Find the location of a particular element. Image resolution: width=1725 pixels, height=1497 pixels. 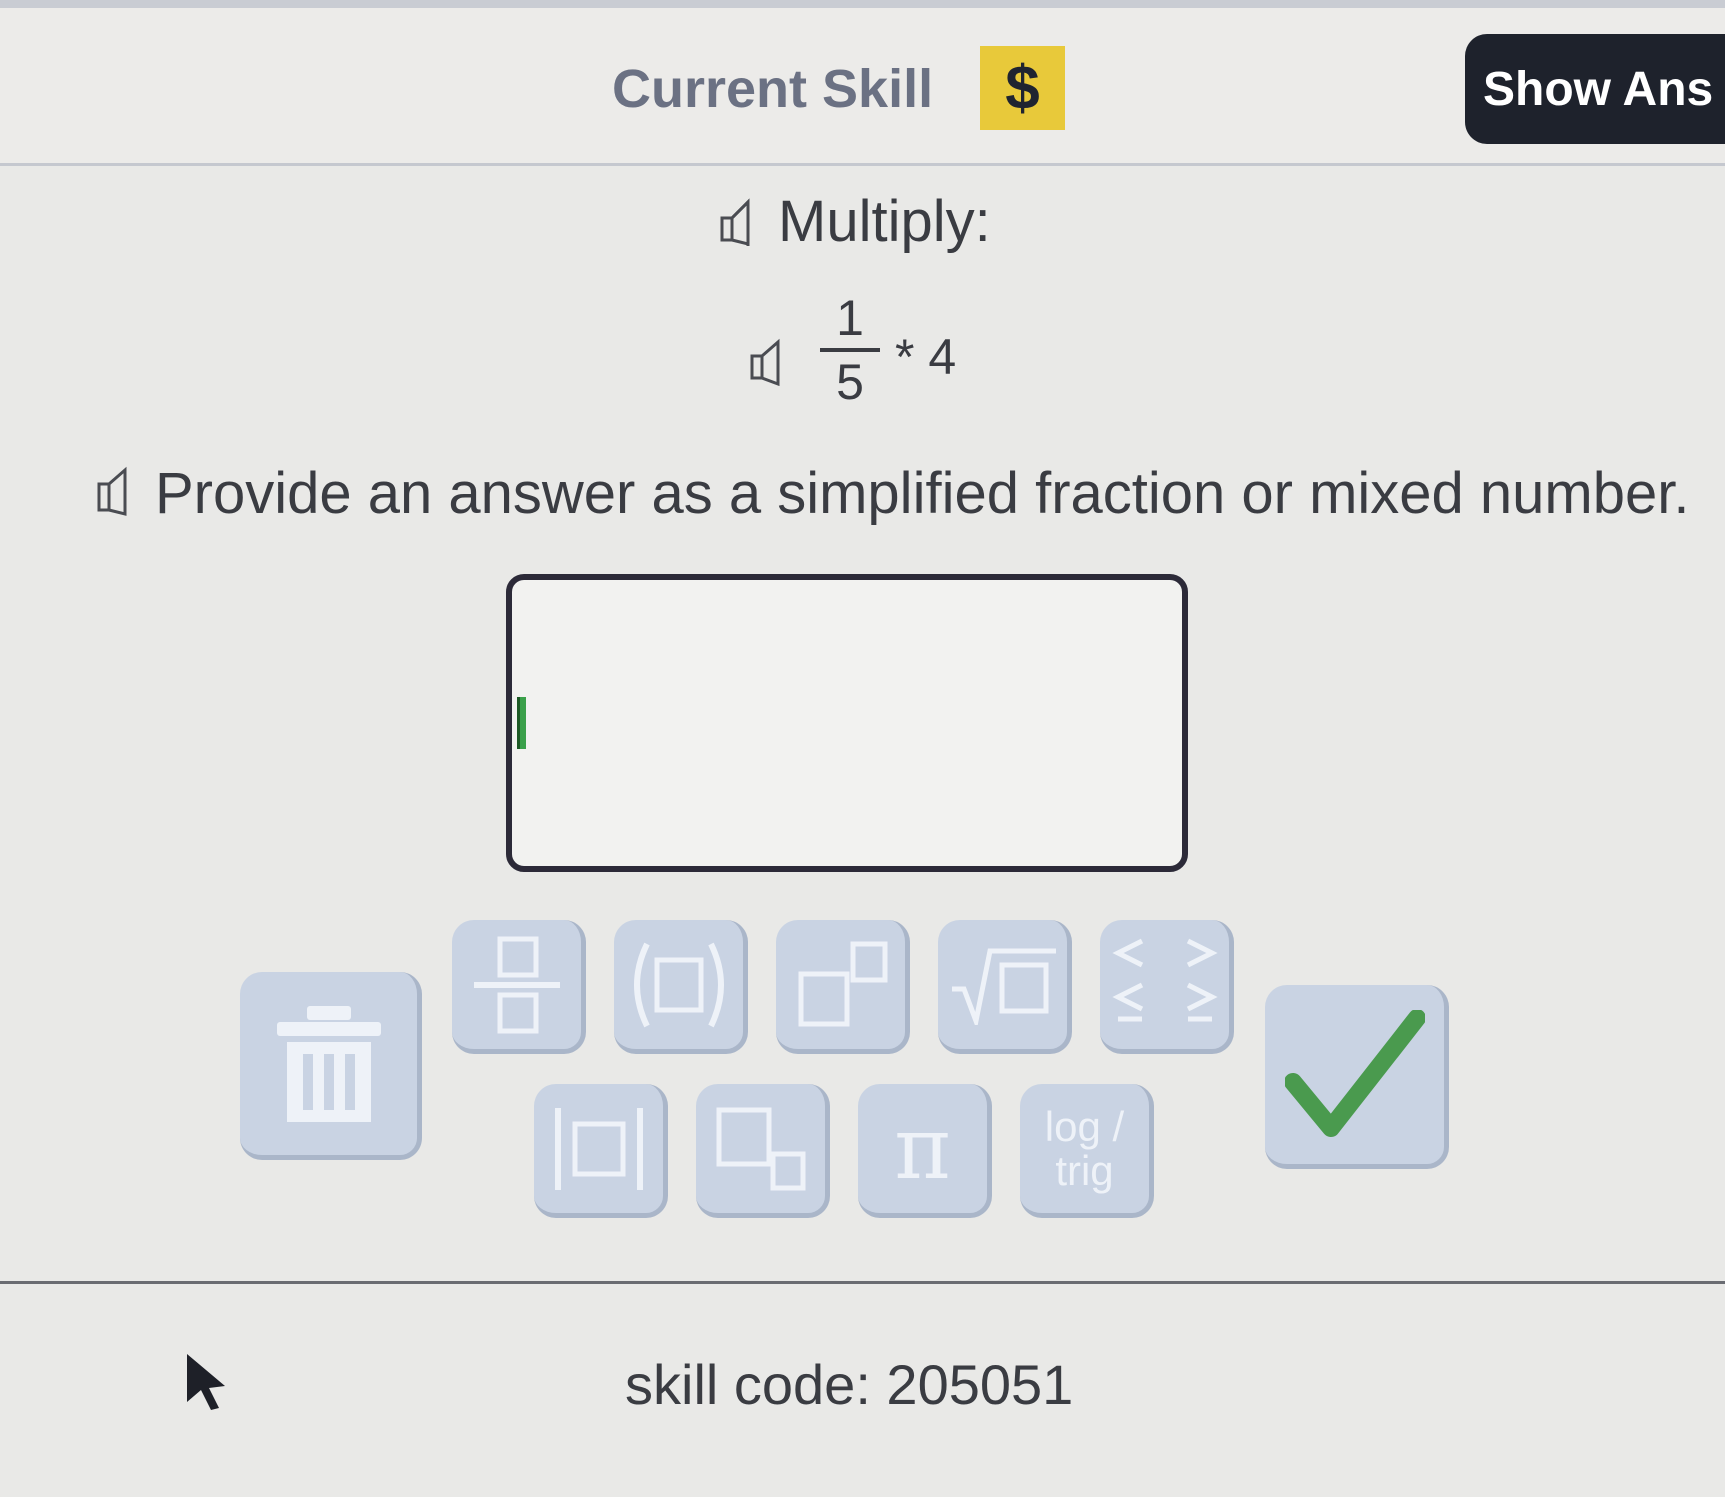

exponent-icon is located at coordinates (842, 983).